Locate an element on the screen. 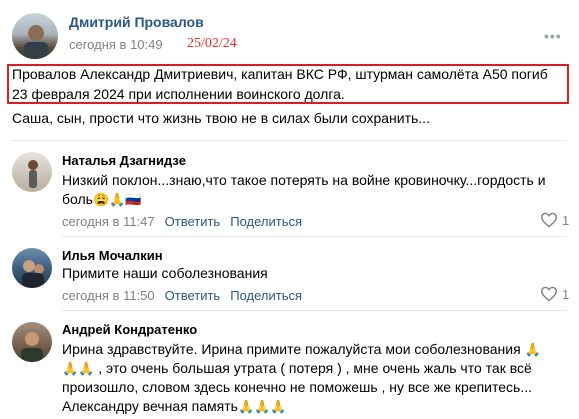 The height and width of the screenshot is (419, 579). comment-text-line-2-text: боль is located at coordinates (77, 199).